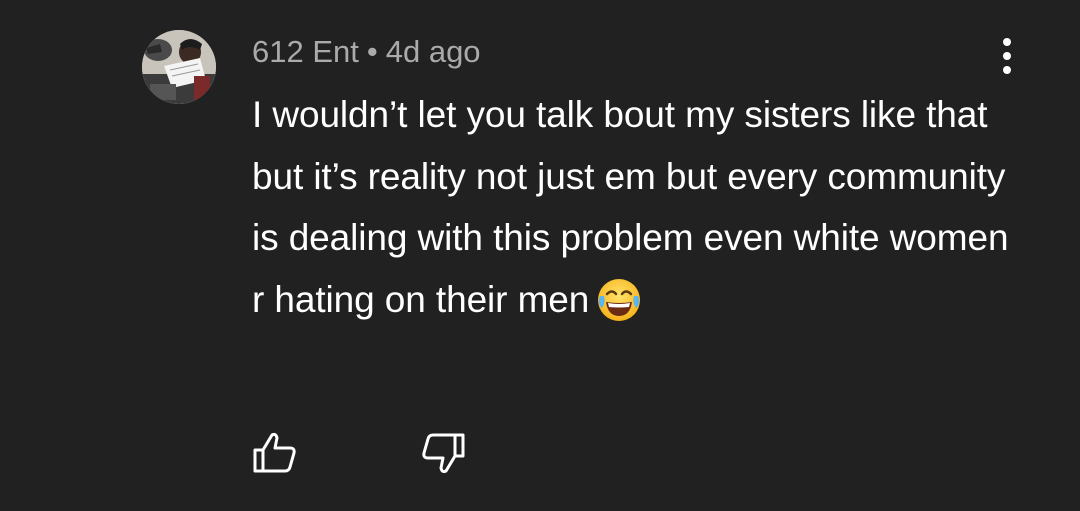 The width and height of the screenshot is (1080, 511). I want to click on like-button, so click(275, 453).